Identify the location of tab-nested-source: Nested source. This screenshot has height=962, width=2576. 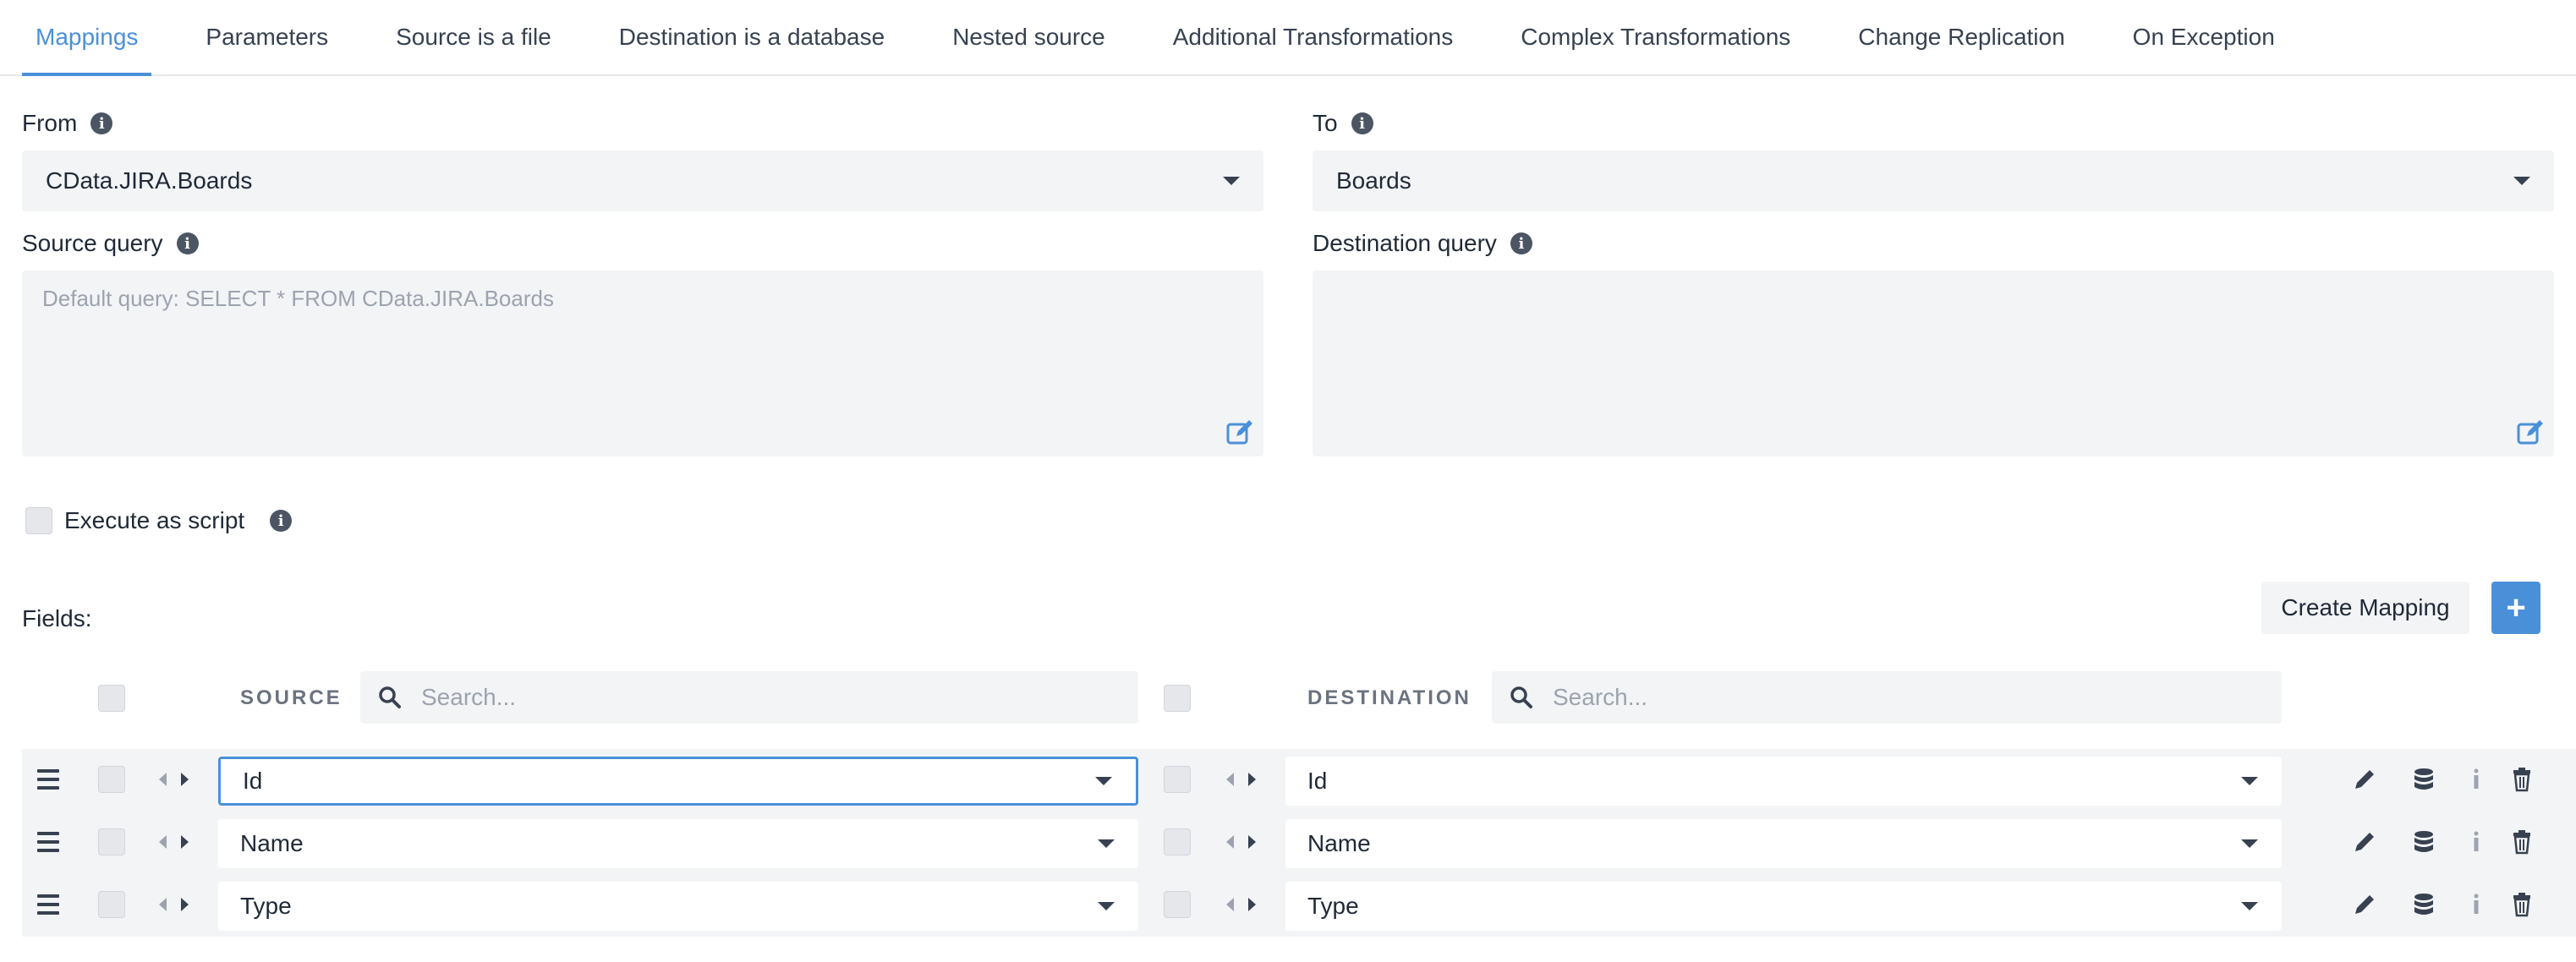
(1029, 37).